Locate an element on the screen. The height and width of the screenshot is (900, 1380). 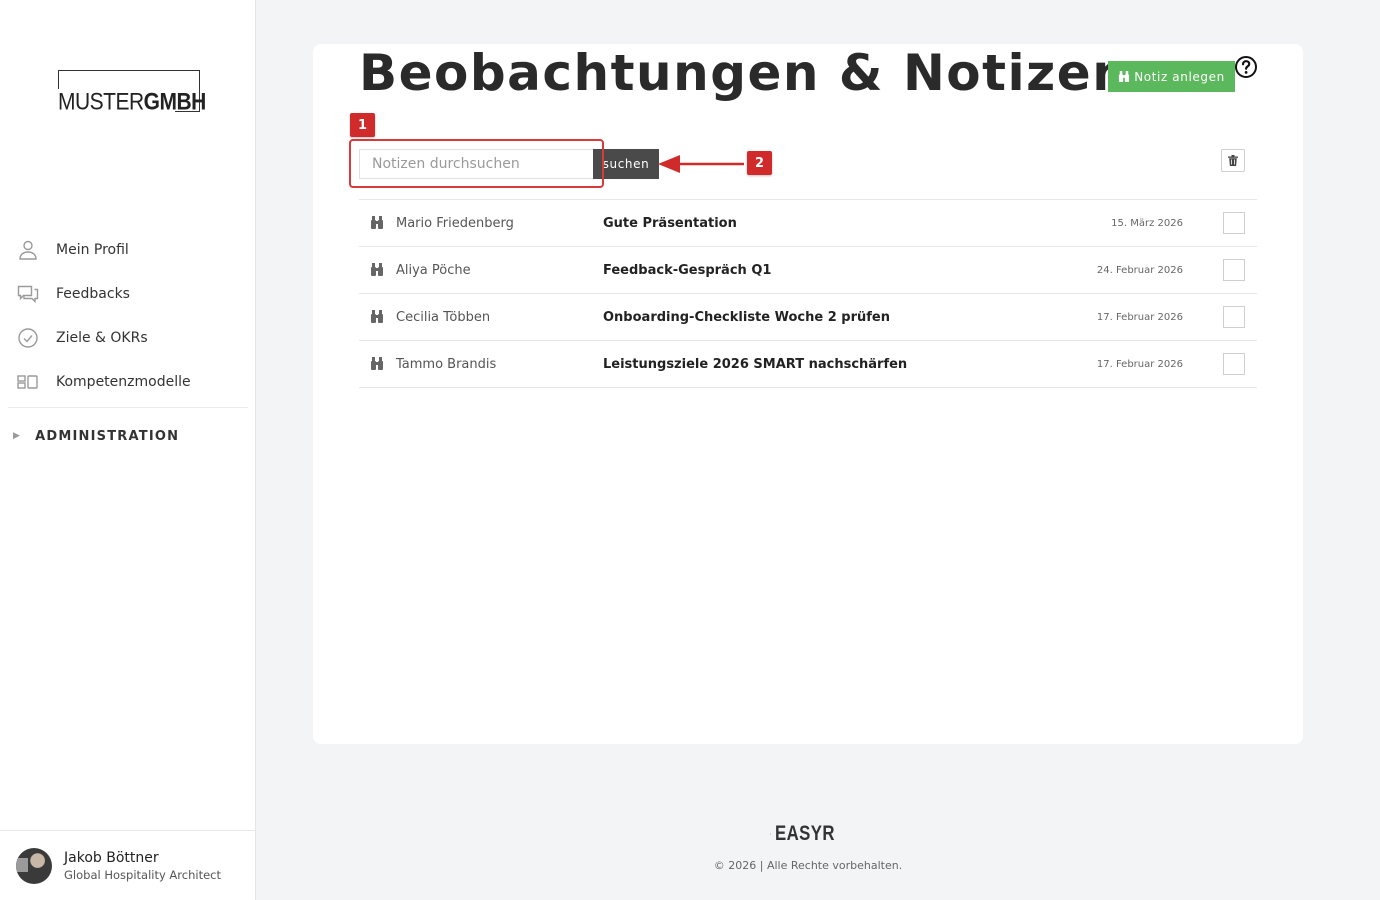
note-title: Gute Präsentation is located at coordinates (670, 223).